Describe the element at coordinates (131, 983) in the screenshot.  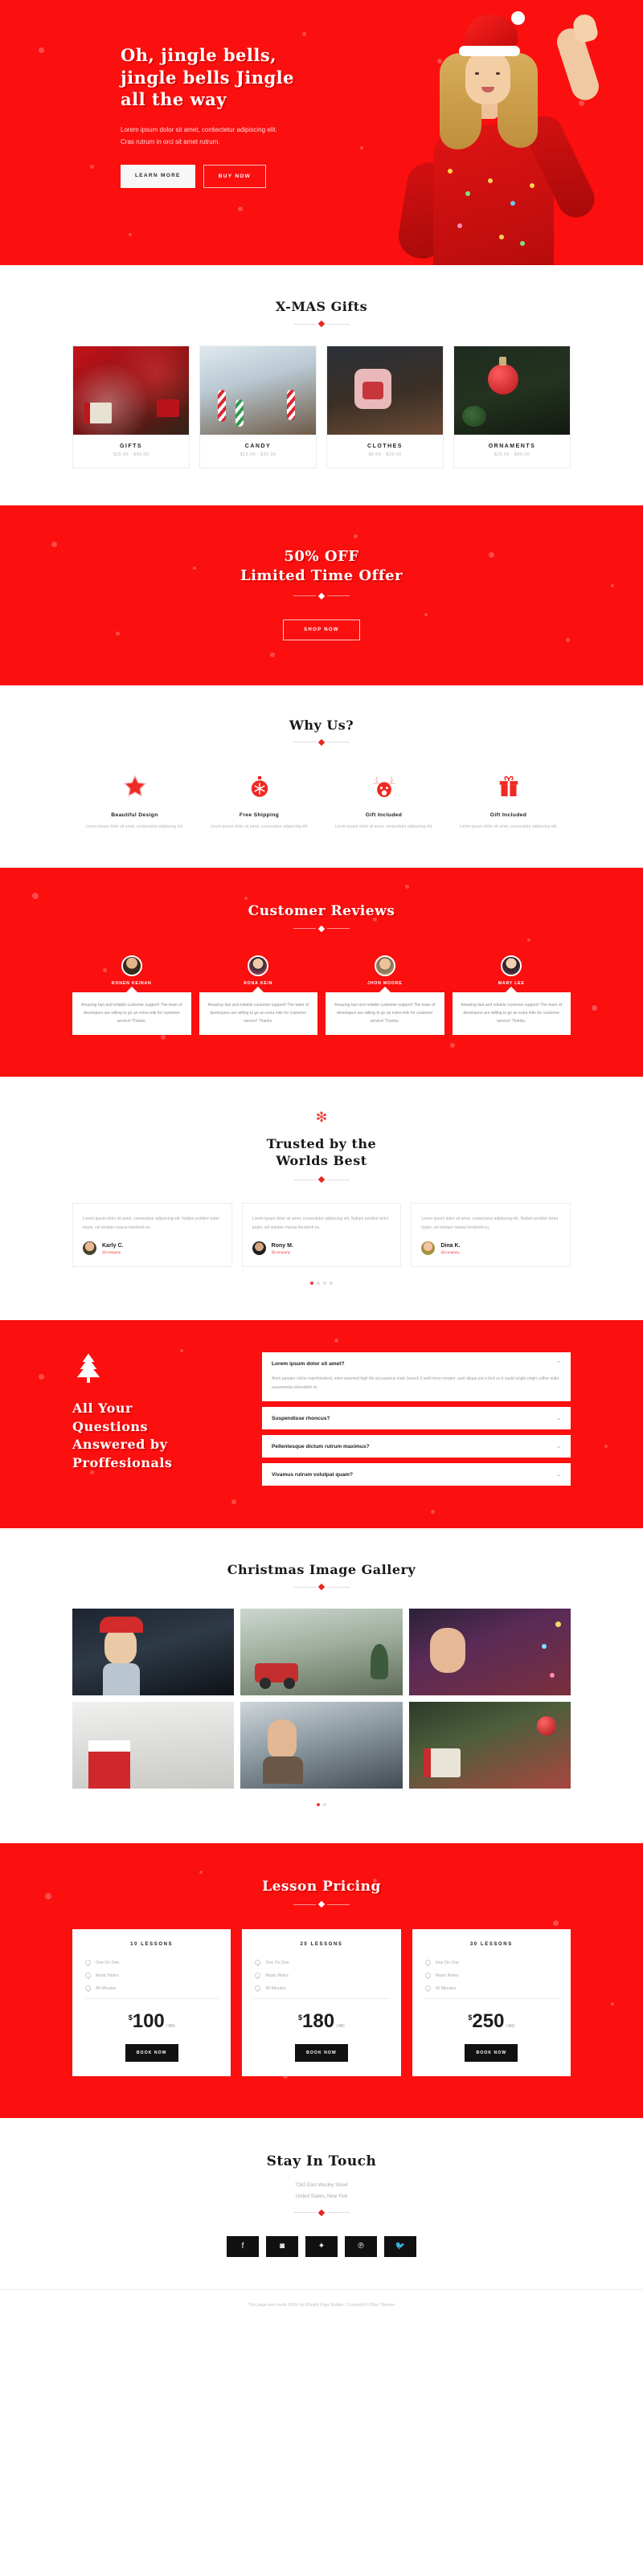
I see `review-author: RONEN KEINAN` at that location.